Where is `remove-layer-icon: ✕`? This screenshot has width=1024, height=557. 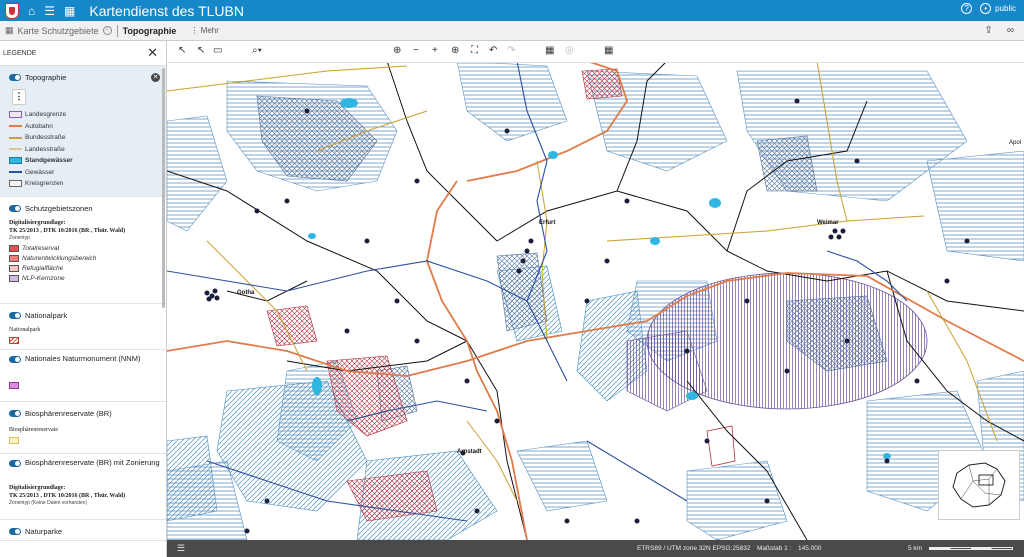 remove-layer-icon: ✕ is located at coordinates (155, 77).